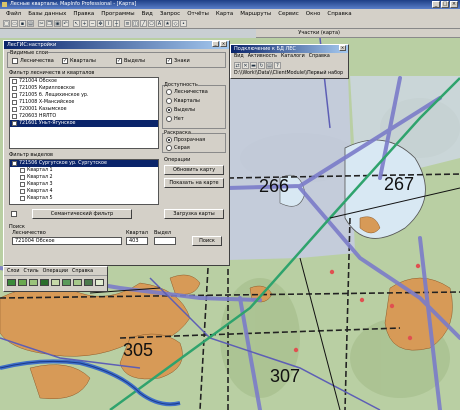 This screenshot has height=410, width=460. I want to click on menu-item: Правка, so click(83, 14).